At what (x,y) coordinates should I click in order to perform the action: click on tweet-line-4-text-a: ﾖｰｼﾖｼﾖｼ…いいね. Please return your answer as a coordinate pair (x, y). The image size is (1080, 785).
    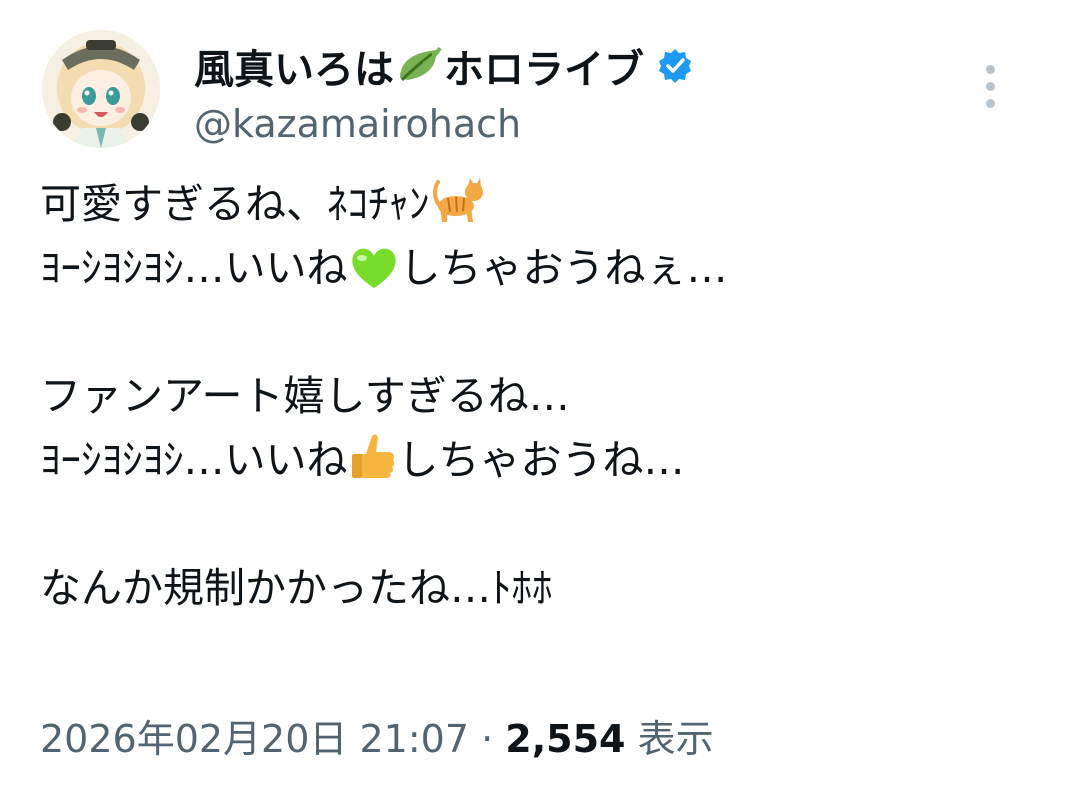
    Looking at the image, I should click on (194, 460).